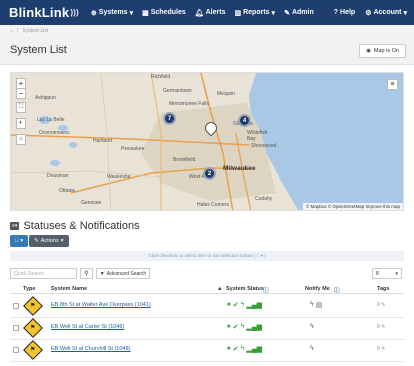 This screenshot has width=414, height=366. Describe the element at coordinates (43, 273) in the screenshot. I see `quick-search-input: Quick Search` at that location.